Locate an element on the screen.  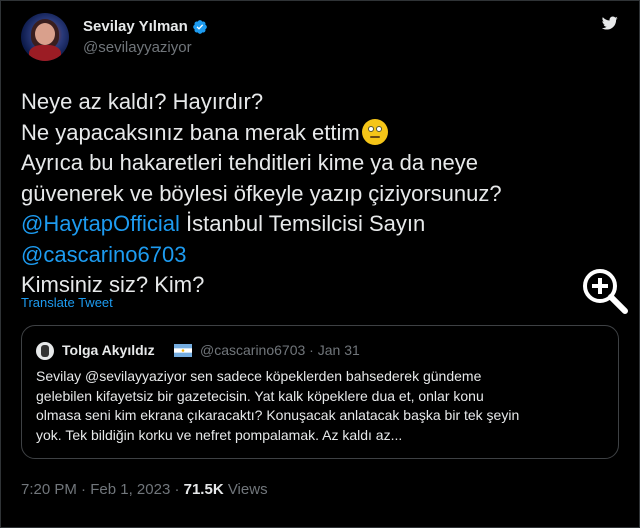
rolling-eyes-emoji-icon is located at coordinates (374, 131).